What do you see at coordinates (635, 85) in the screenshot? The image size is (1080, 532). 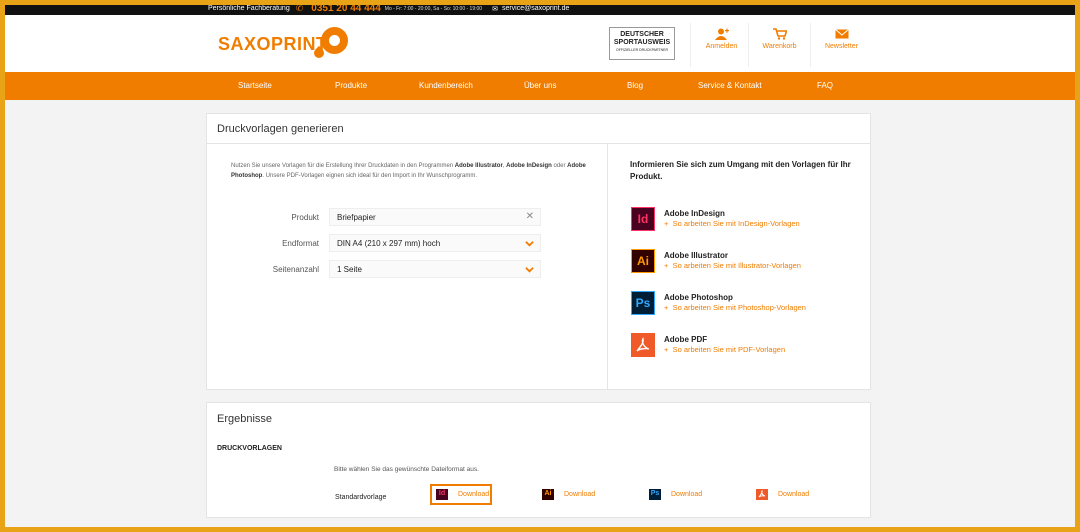 I see `nav-item-blog: Blog` at bounding box center [635, 85].